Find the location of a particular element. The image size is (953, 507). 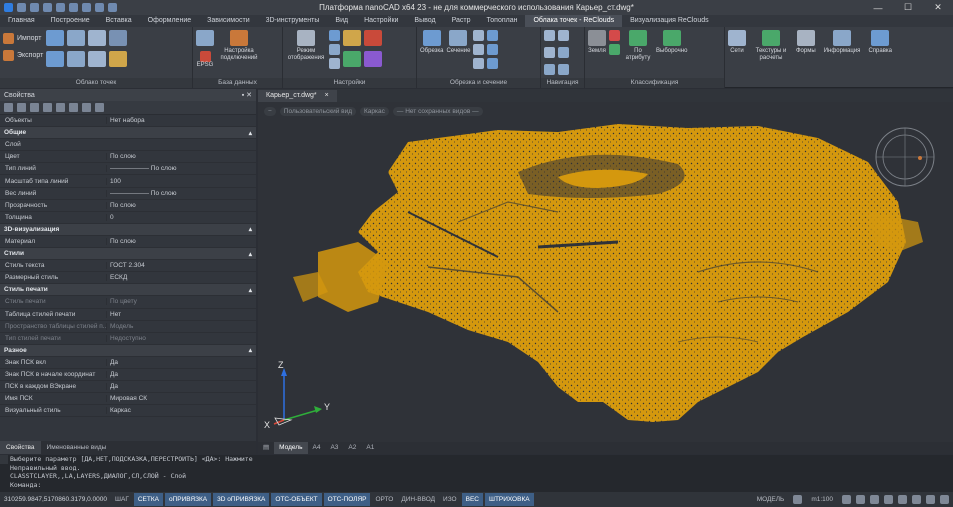

saved-views-button: — Нет сохранных видов — is located at coordinates (437, 111).